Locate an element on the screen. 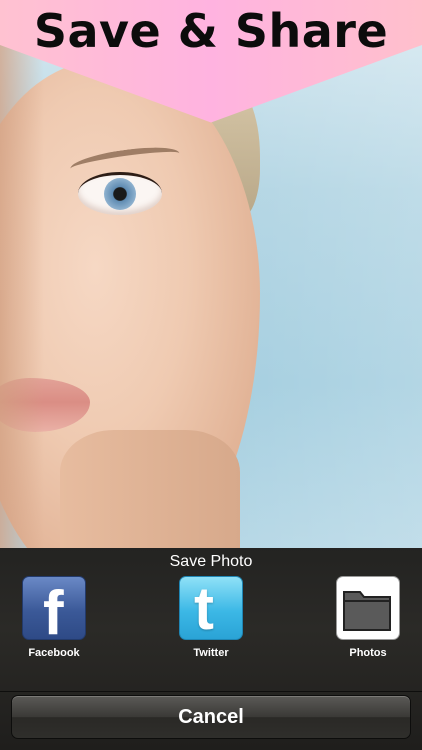  share-photos-label: Photos is located at coordinates (368, 653).